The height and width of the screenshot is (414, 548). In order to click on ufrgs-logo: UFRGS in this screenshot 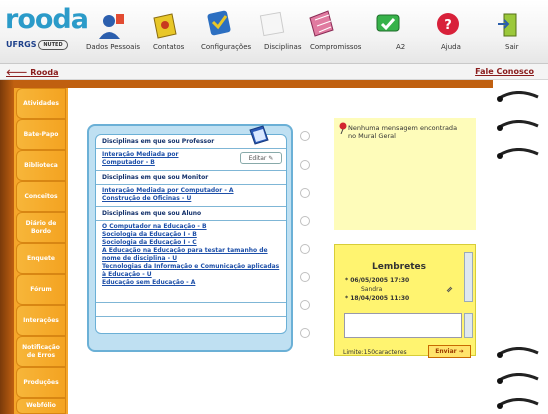, I will do `click(21, 44)`.